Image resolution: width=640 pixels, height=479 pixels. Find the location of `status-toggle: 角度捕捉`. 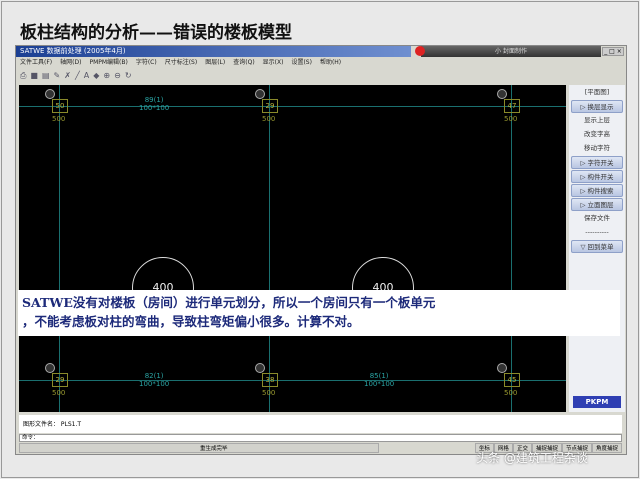

status-toggle: 角度捕捉 is located at coordinates (606, 448).